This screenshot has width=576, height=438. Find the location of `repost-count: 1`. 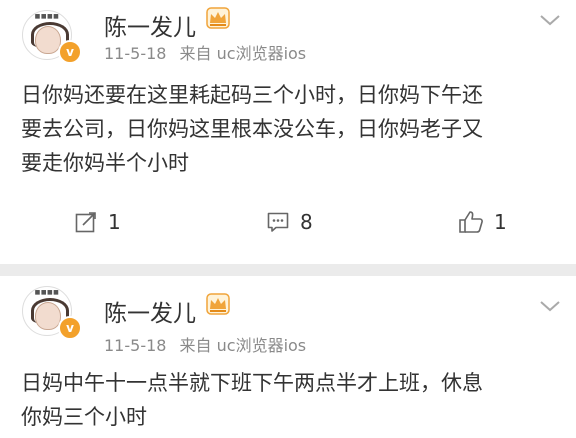

repost-count: 1 is located at coordinates (114, 222).